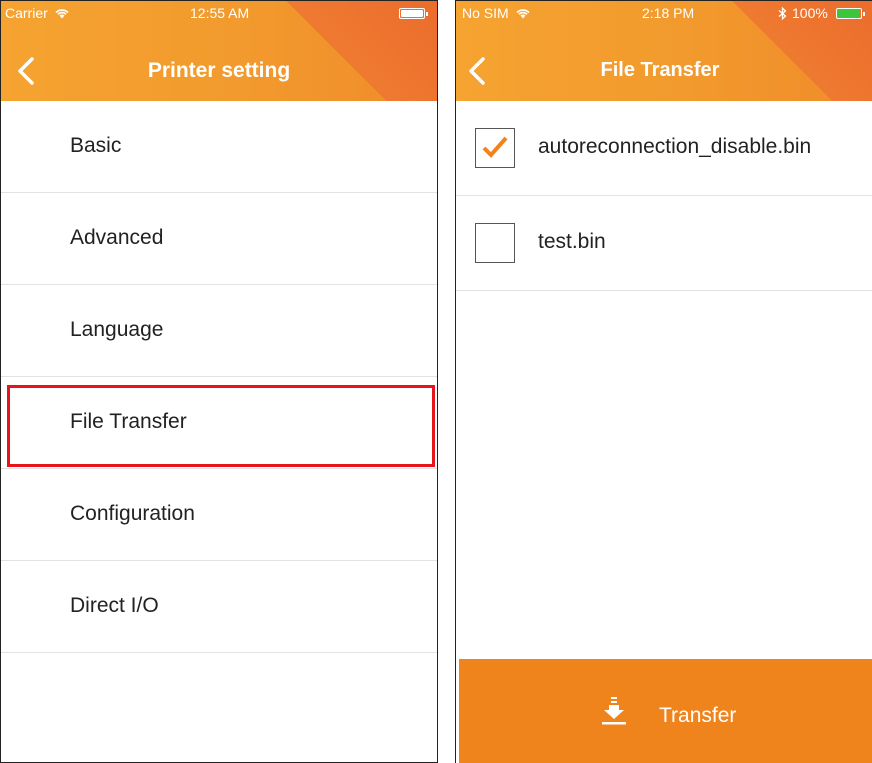  Describe the element at coordinates (114, 605) in the screenshot. I see `menu-item-label: Direct I/O` at that location.